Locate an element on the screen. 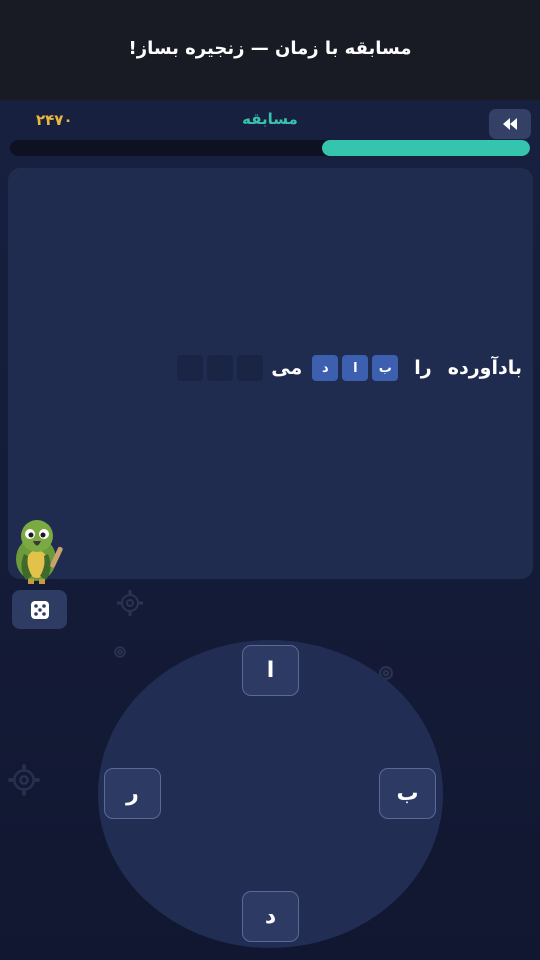 The width and height of the screenshot is (540, 960). clue-word-start: بادآورده is located at coordinates (484, 368).